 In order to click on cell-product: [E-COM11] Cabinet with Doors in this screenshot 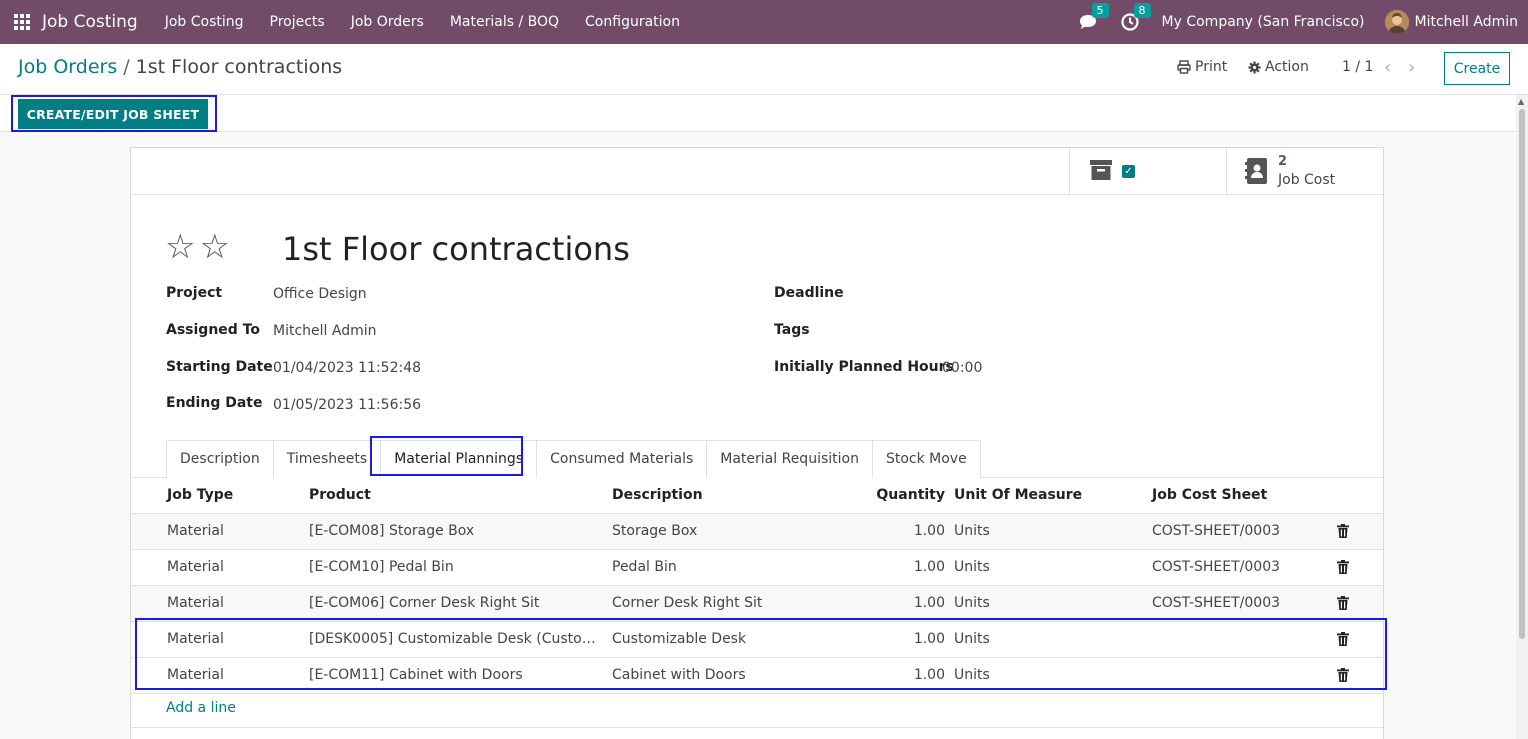, I will do `click(416, 675)`.